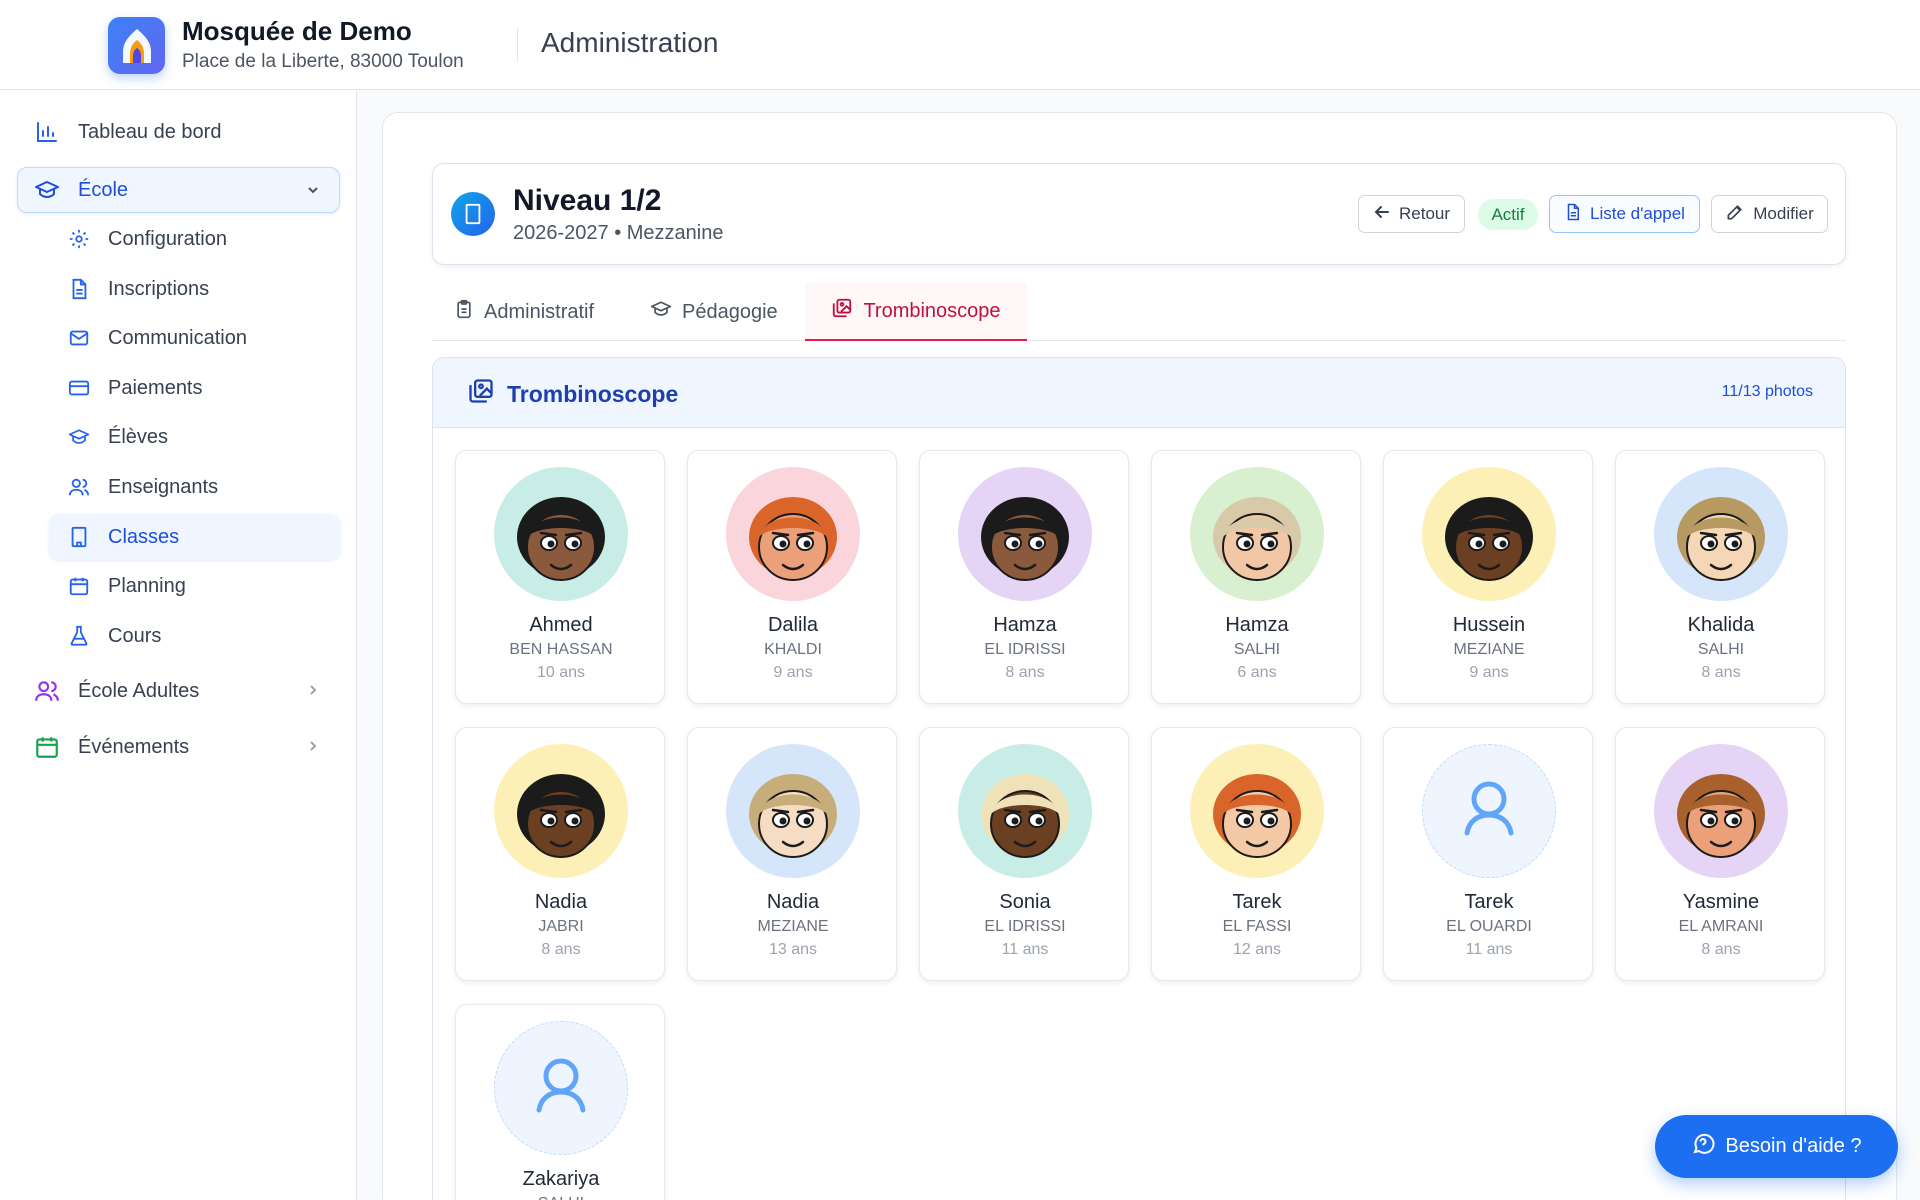  Describe the element at coordinates (561, 649) in the screenshot. I see `student-last-name: BEN HASSAN` at that location.